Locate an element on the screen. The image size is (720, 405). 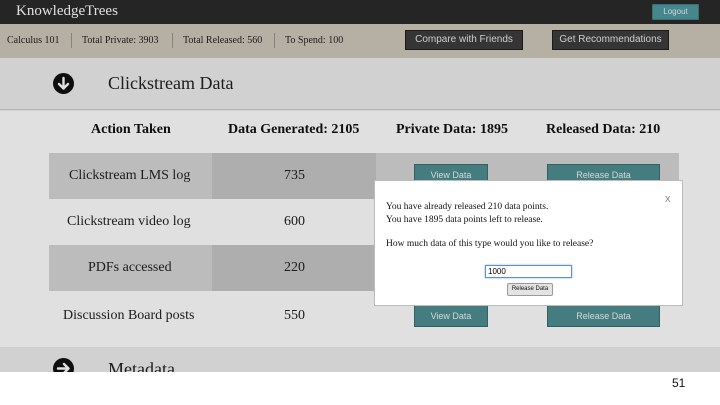
slide-number: 51 is located at coordinates (679, 383).